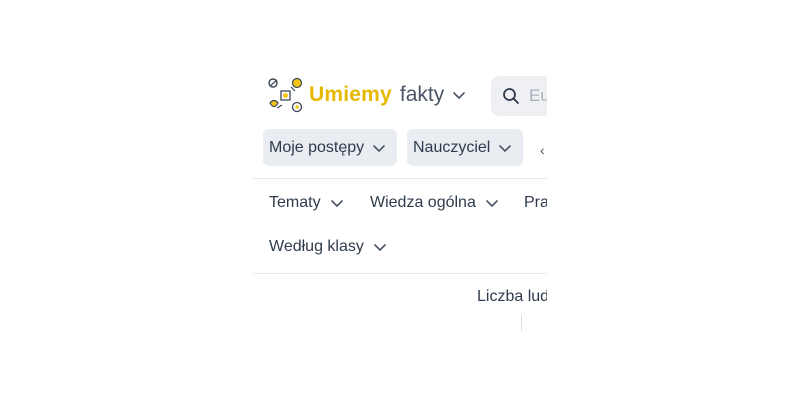 The image size is (800, 400). I want to click on nav-general-knowledge: Wiedza ogólna, so click(434, 203).